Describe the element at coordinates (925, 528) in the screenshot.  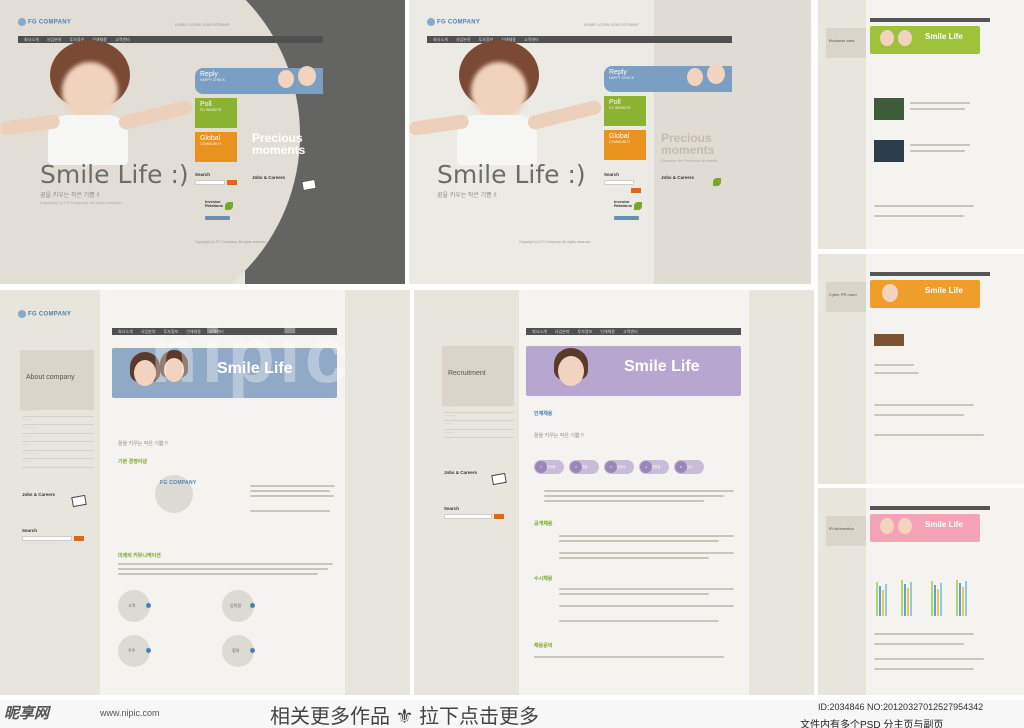
I see `ir-banner: Smile Life` at that location.